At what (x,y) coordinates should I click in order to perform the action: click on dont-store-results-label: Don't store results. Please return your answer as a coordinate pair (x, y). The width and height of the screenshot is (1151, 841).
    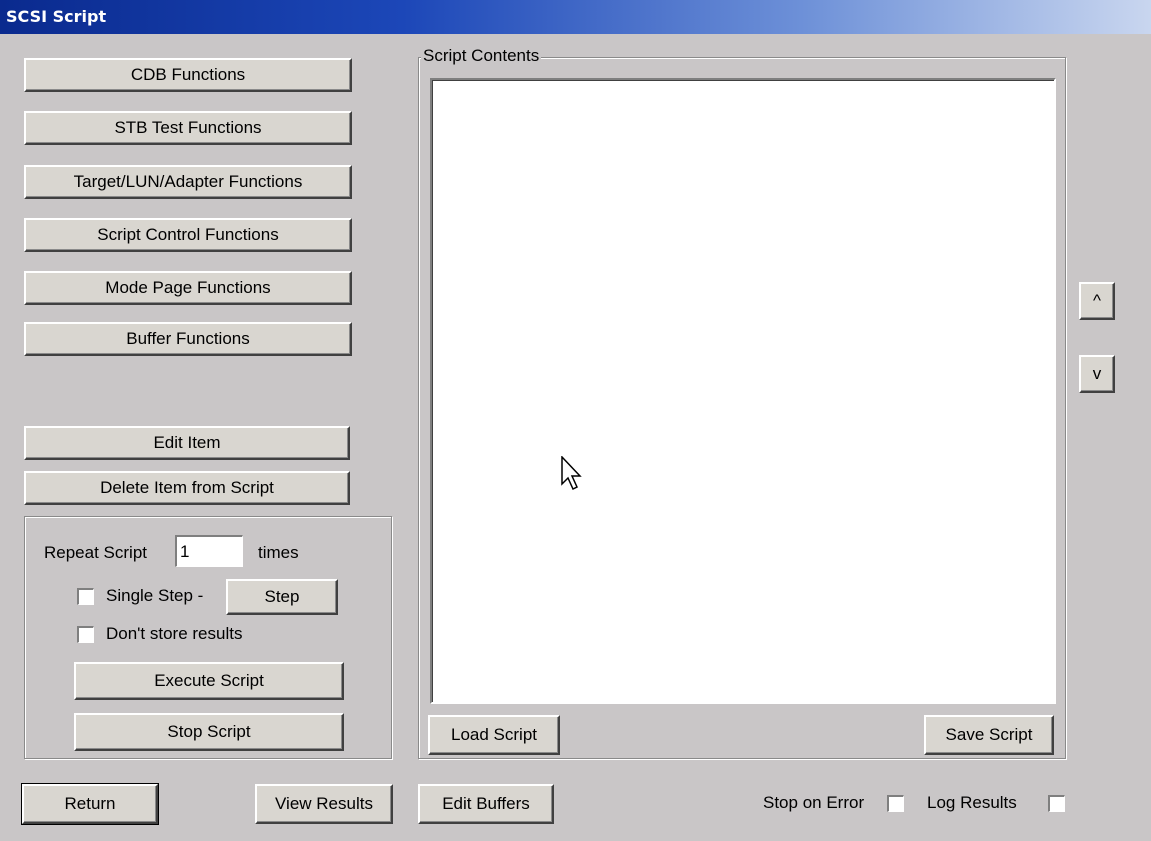
    Looking at the image, I should click on (174, 633).